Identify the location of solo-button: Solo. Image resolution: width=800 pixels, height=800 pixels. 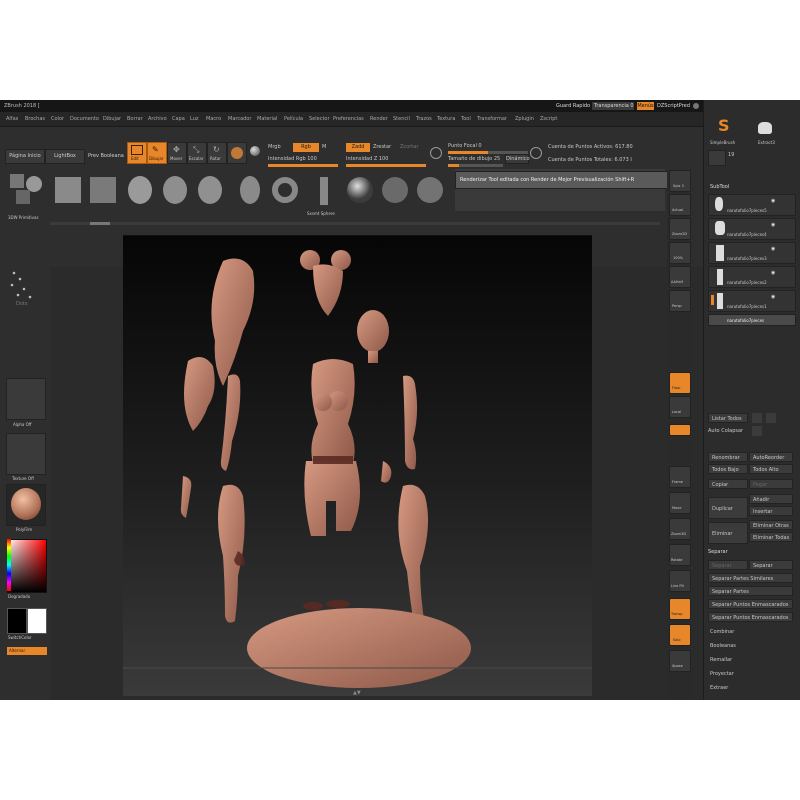
(680, 635).